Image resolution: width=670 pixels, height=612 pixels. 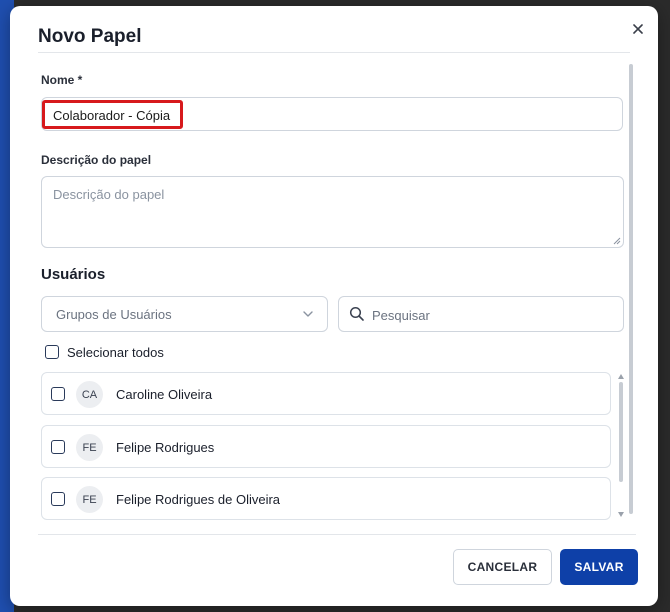 What do you see at coordinates (96, 160) in the screenshot?
I see `description-label: Descrição do papel` at bounding box center [96, 160].